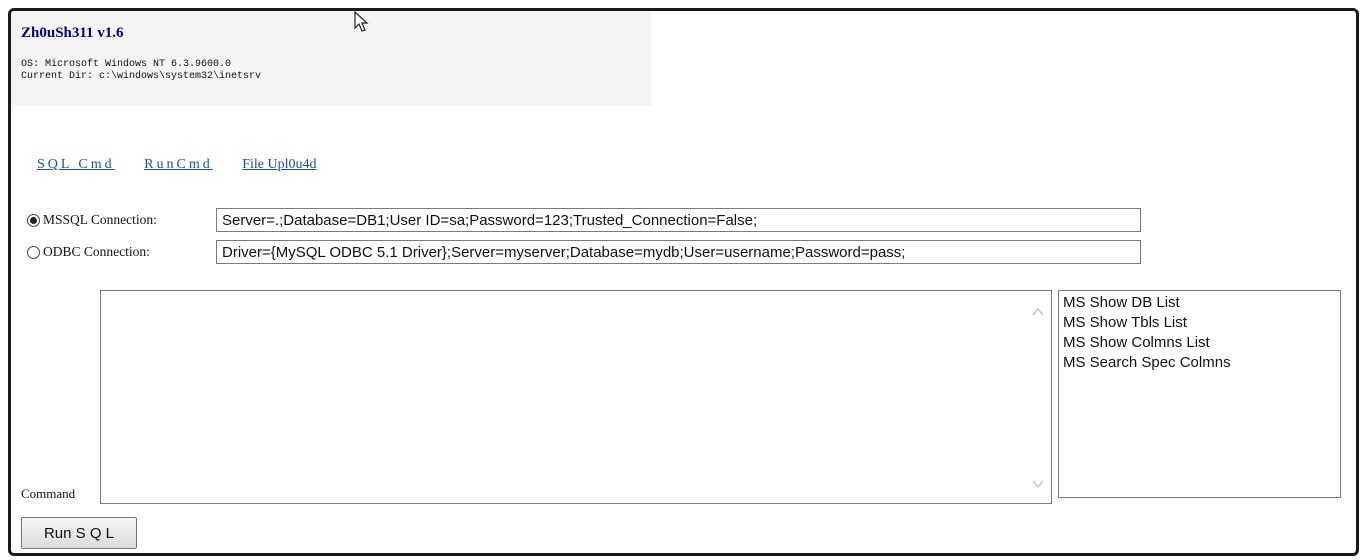  What do you see at coordinates (178, 164) in the screenshot?
I see `run-cmd-link: RunCmd` at bounding box center [178, 164].